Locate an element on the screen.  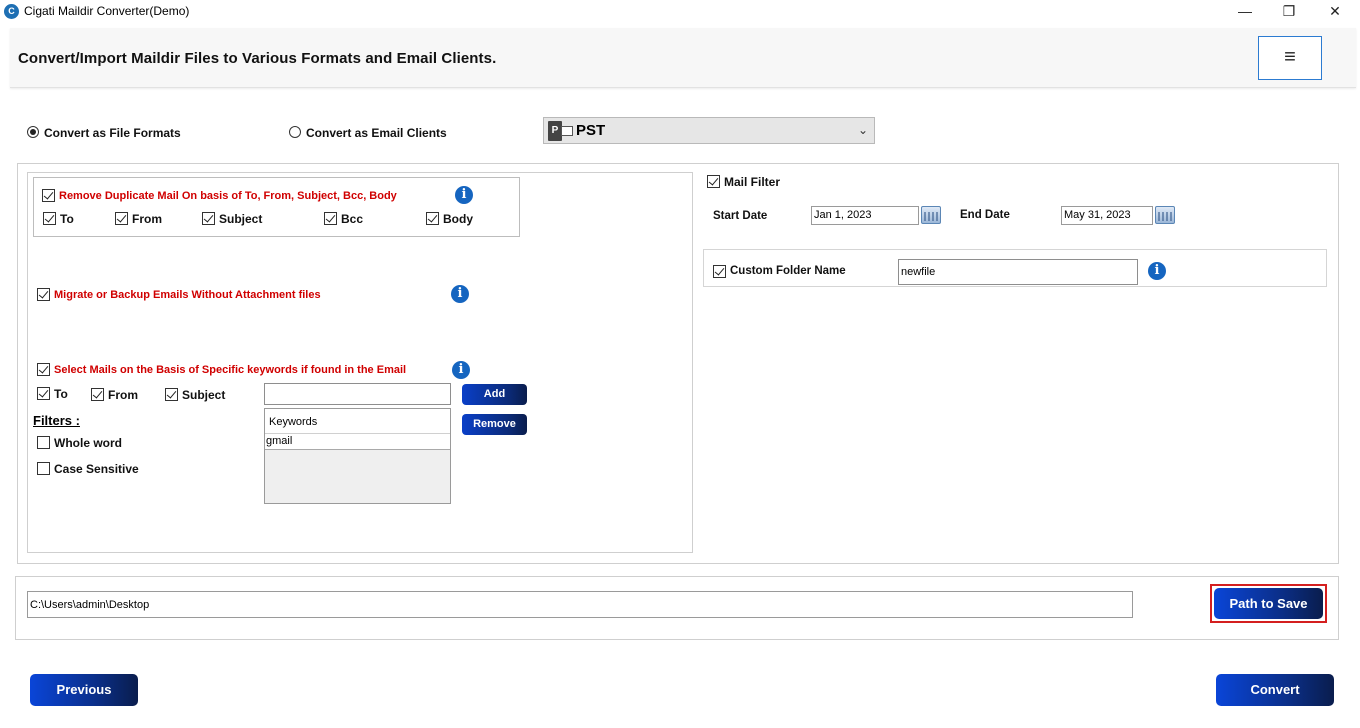
case-sensitive-checkbox is located at coordinates (43, 468).